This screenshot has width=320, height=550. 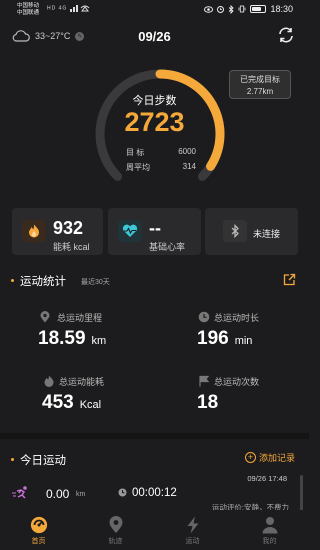 What do you see at coordinates (209, 9) in the screenshot?
I see `eye-icon` at bounding box center [209, 9].